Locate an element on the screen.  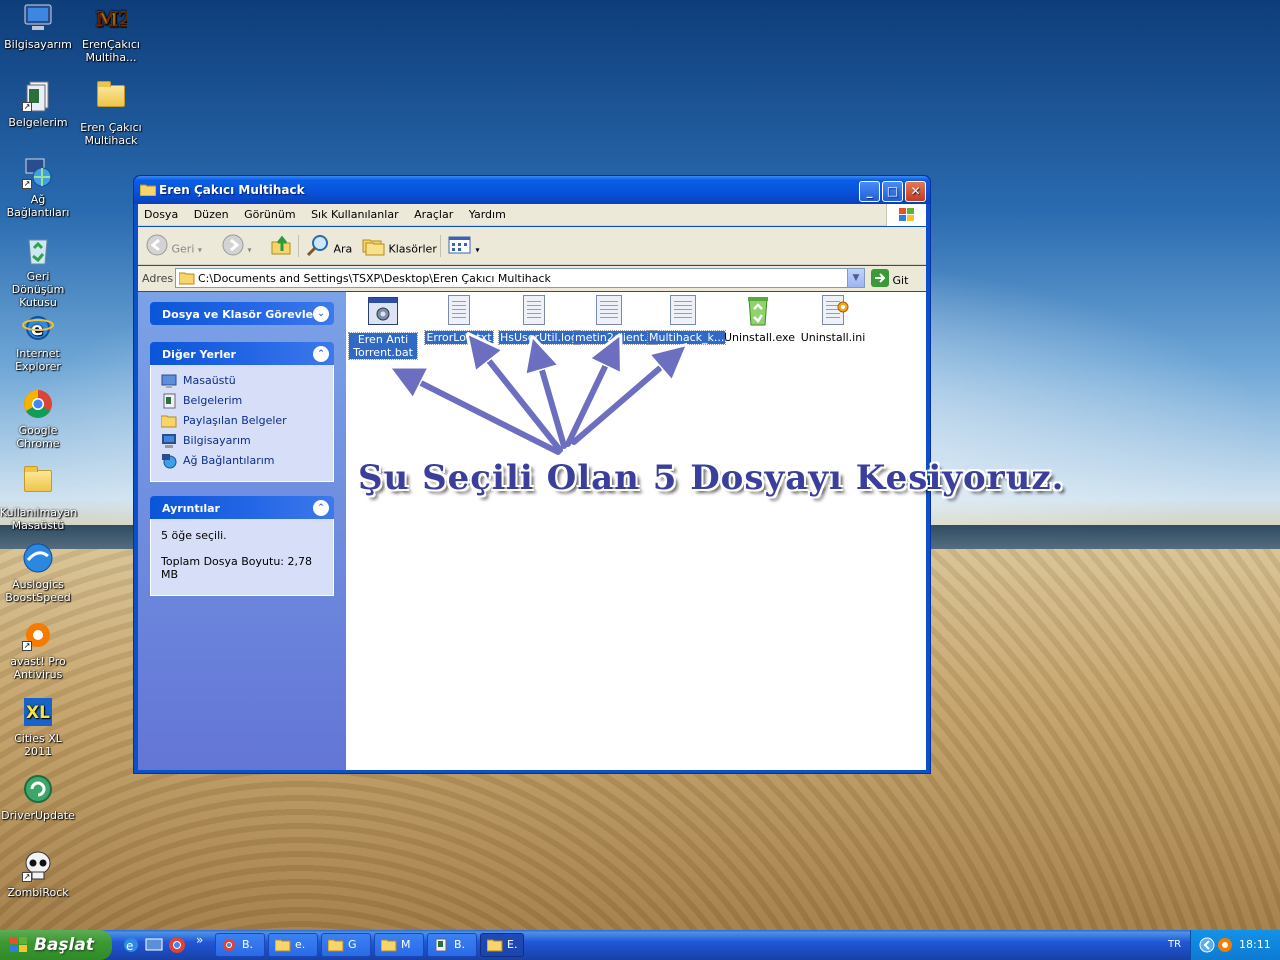
notepad-icon is located at coordinates (442, 945).